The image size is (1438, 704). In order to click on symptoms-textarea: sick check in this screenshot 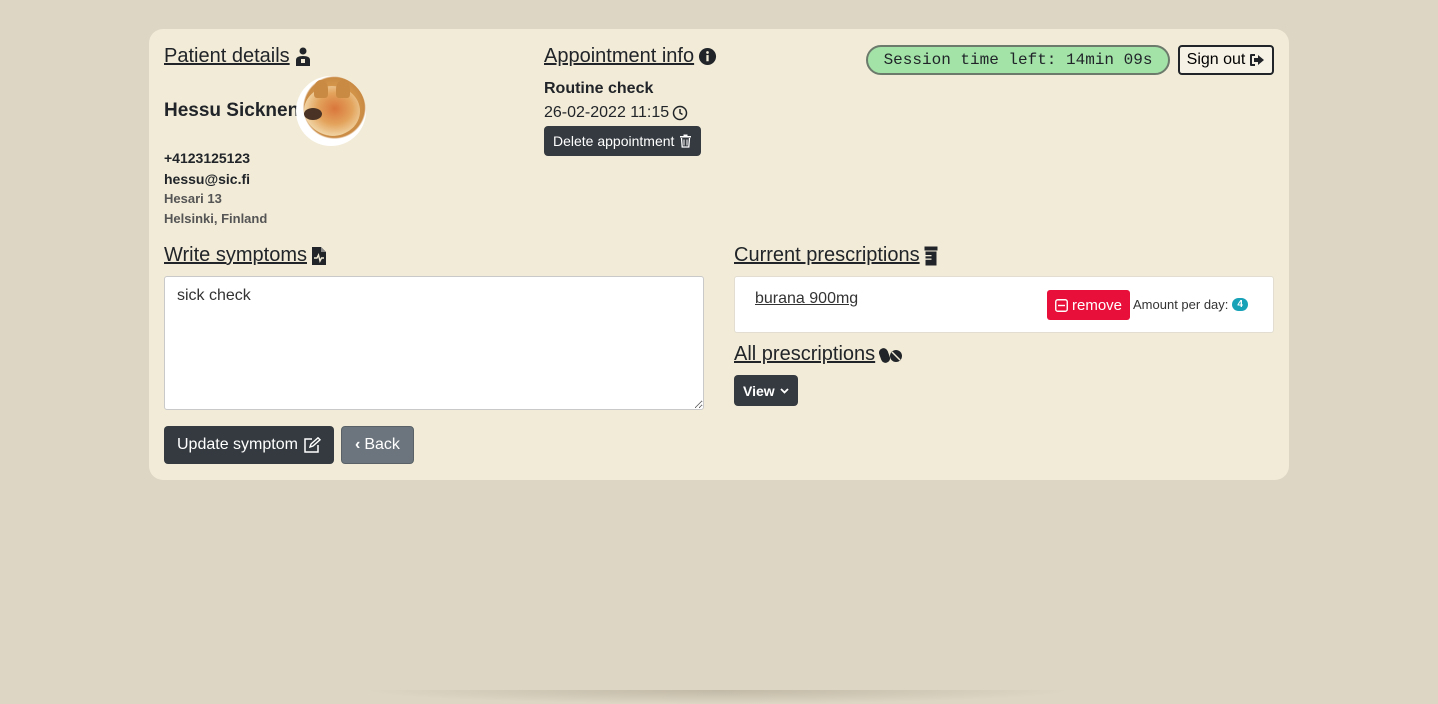, I will do `click(434, 343)`.